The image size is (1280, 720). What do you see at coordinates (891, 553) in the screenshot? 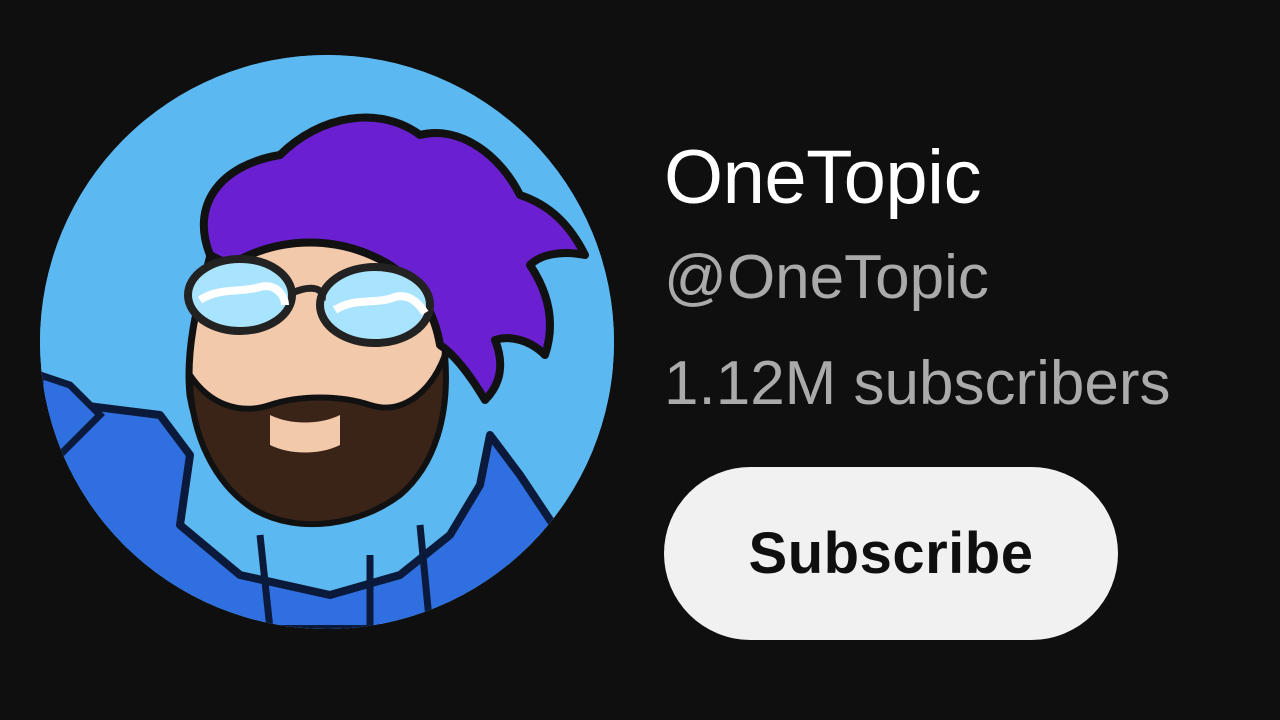
I see `subscribe-button: Subscribe` at bounding box center [891, 553].